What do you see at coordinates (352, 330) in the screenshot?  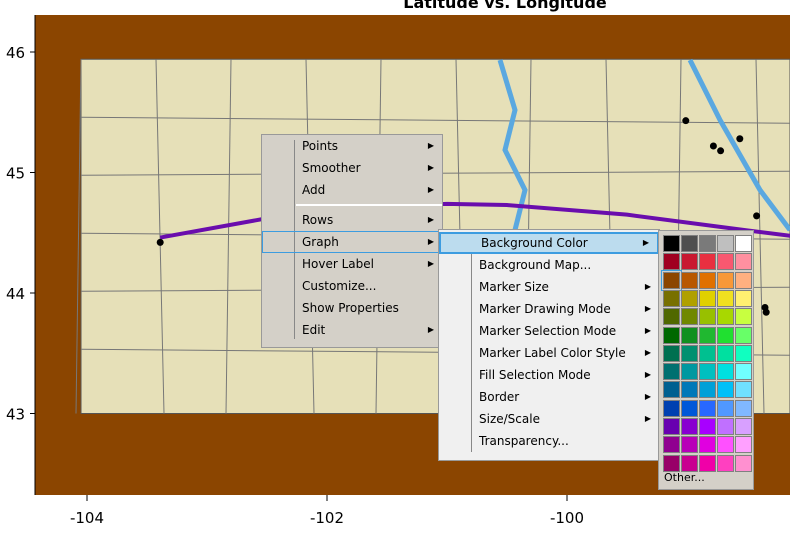 I see `menu-item-edit: Edit ▶` at bounding box center [352, 330].